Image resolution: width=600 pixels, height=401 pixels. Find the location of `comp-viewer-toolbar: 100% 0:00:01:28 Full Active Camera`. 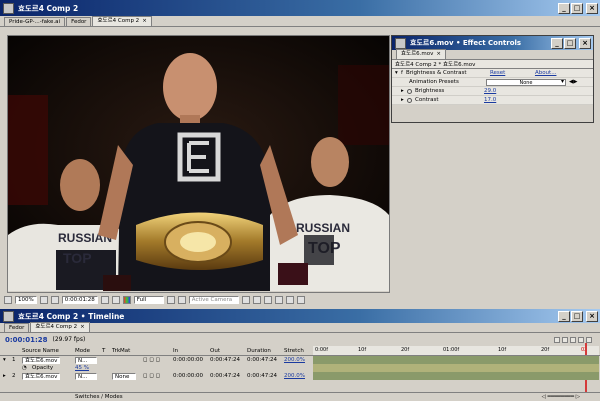

comp-viewer-toolbar: 100% 0:00:01:28 Full Active Camera is located at coordinates (300, 300).